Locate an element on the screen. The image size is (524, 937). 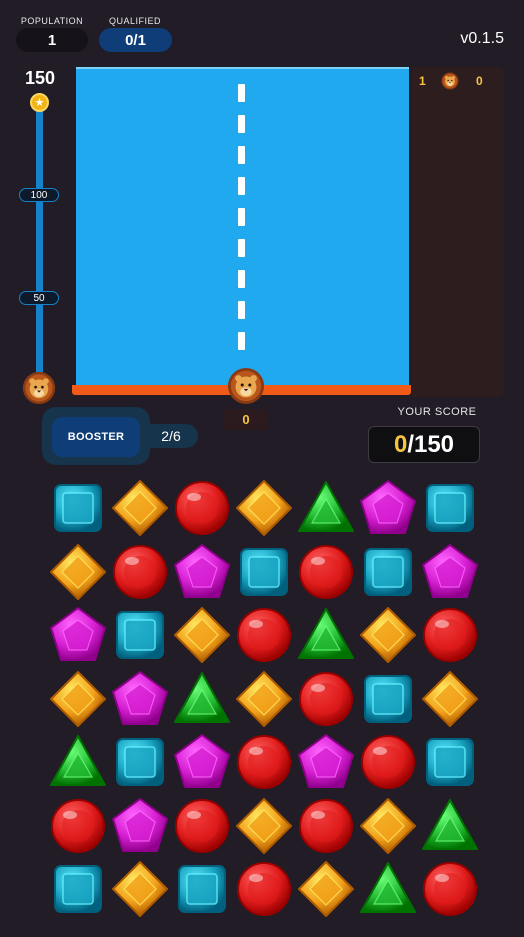
version-label: v0.1.5 is located at coordinates (482, 38).